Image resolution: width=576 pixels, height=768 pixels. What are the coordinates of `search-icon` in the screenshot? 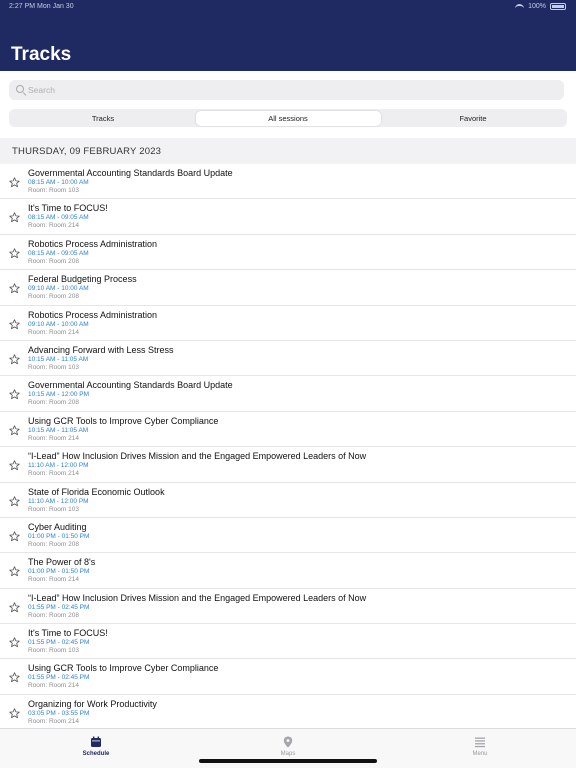 It's located at (20, 89).